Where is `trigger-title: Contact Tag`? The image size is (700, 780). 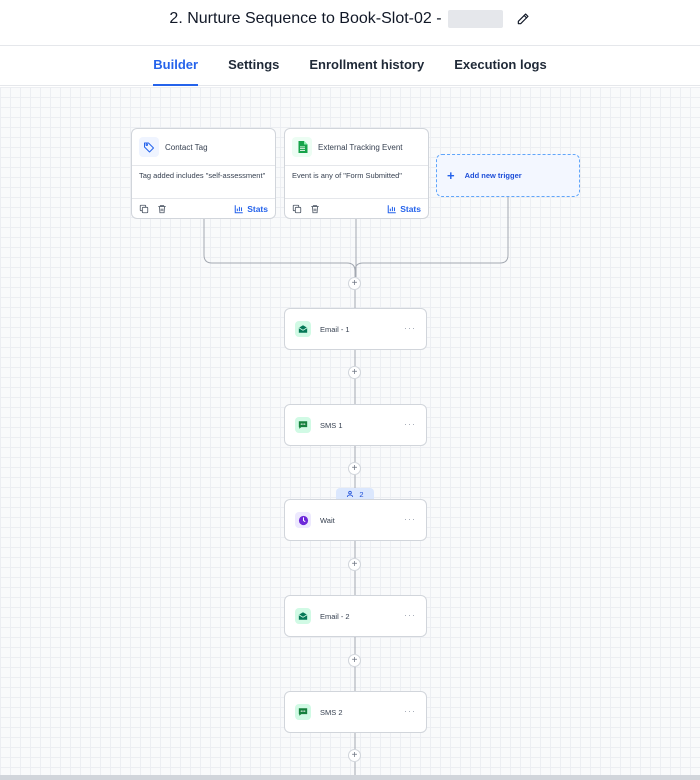 trigger-title: Contact Tag is located at coordinates (186, 147).